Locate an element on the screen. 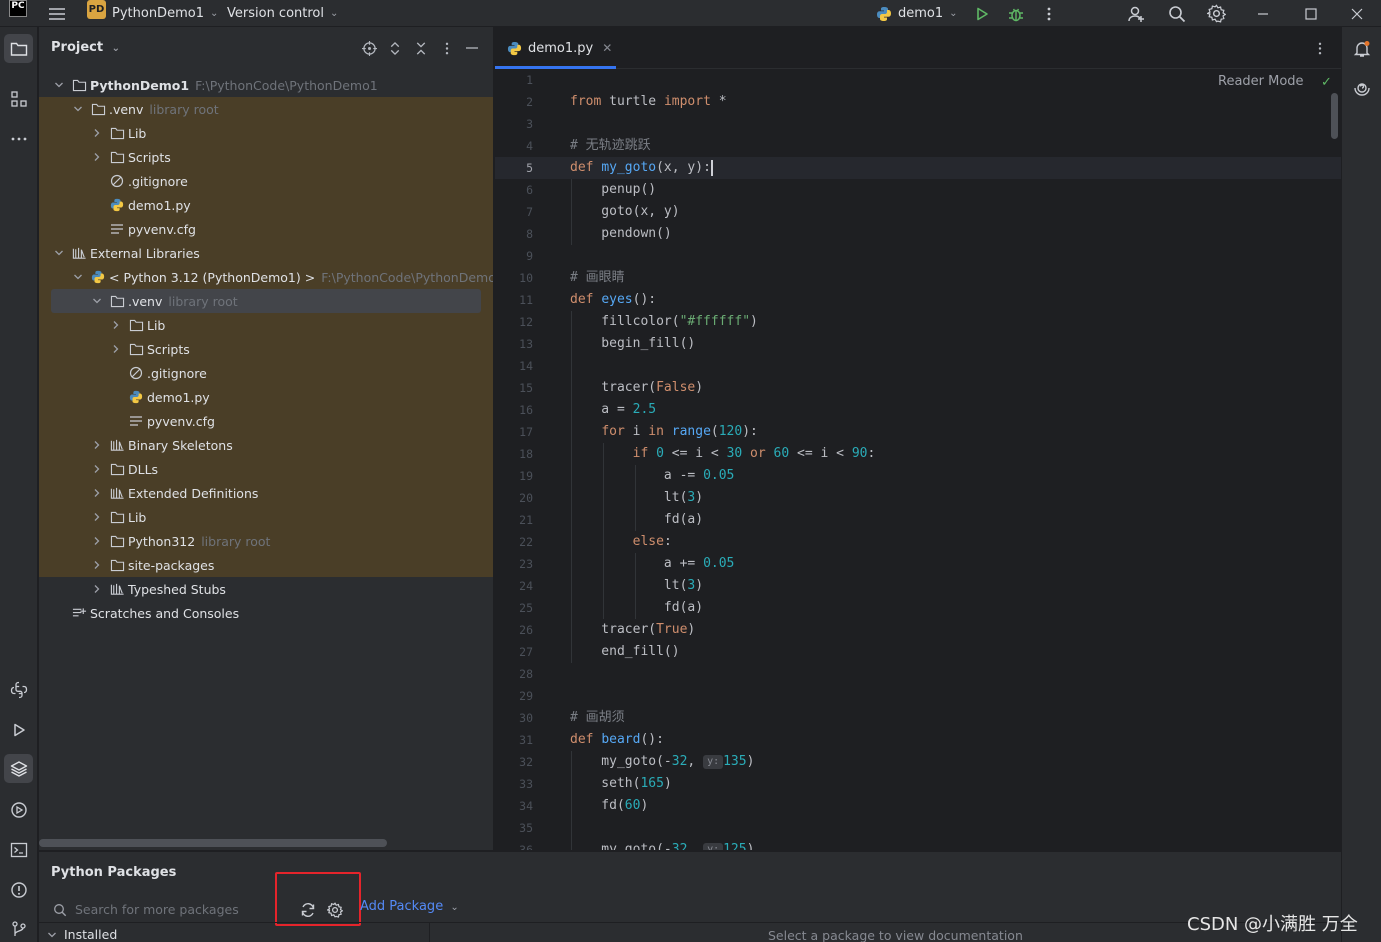 The width and height of the screenshot is (1381, 942). code-line: tracer(True) is located at coordinates (632, 630).